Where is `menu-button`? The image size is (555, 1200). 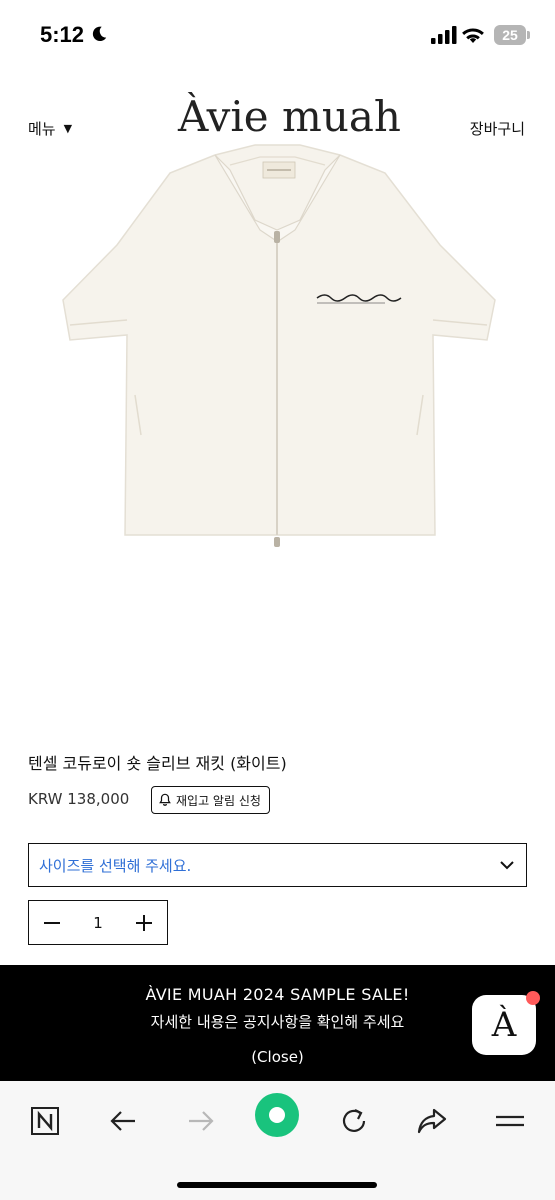
menu-button is located at coordinates (510, 1121).